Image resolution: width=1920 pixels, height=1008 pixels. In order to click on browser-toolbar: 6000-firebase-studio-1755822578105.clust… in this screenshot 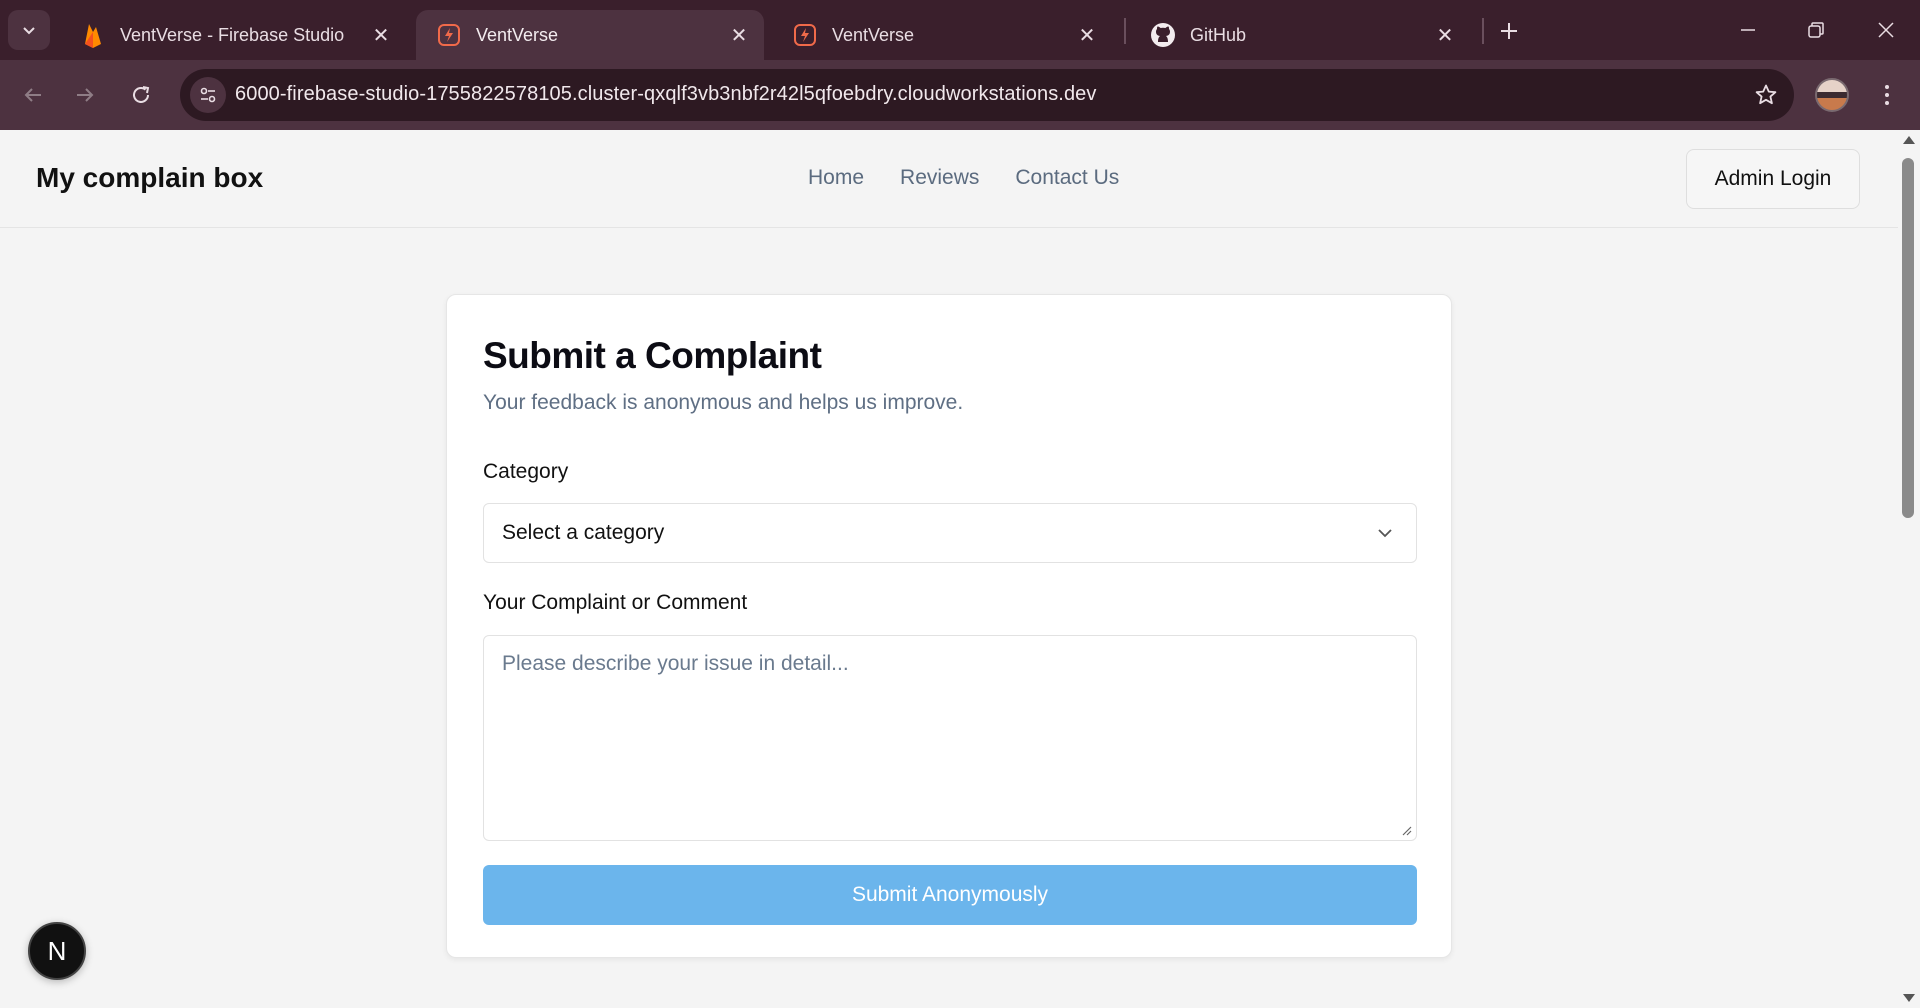, I will do `click(960, 95)`.